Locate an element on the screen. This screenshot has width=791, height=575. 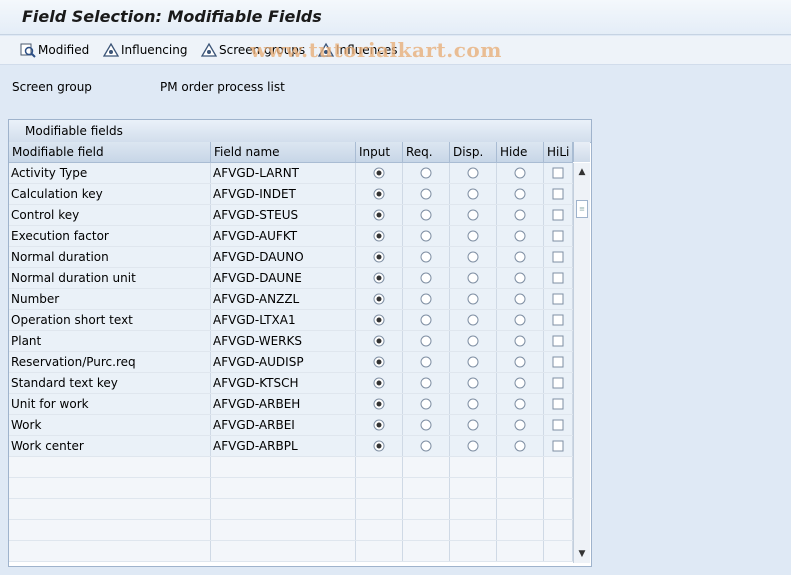
column-header-disp: Disp. is located at coordinates (473, 152).